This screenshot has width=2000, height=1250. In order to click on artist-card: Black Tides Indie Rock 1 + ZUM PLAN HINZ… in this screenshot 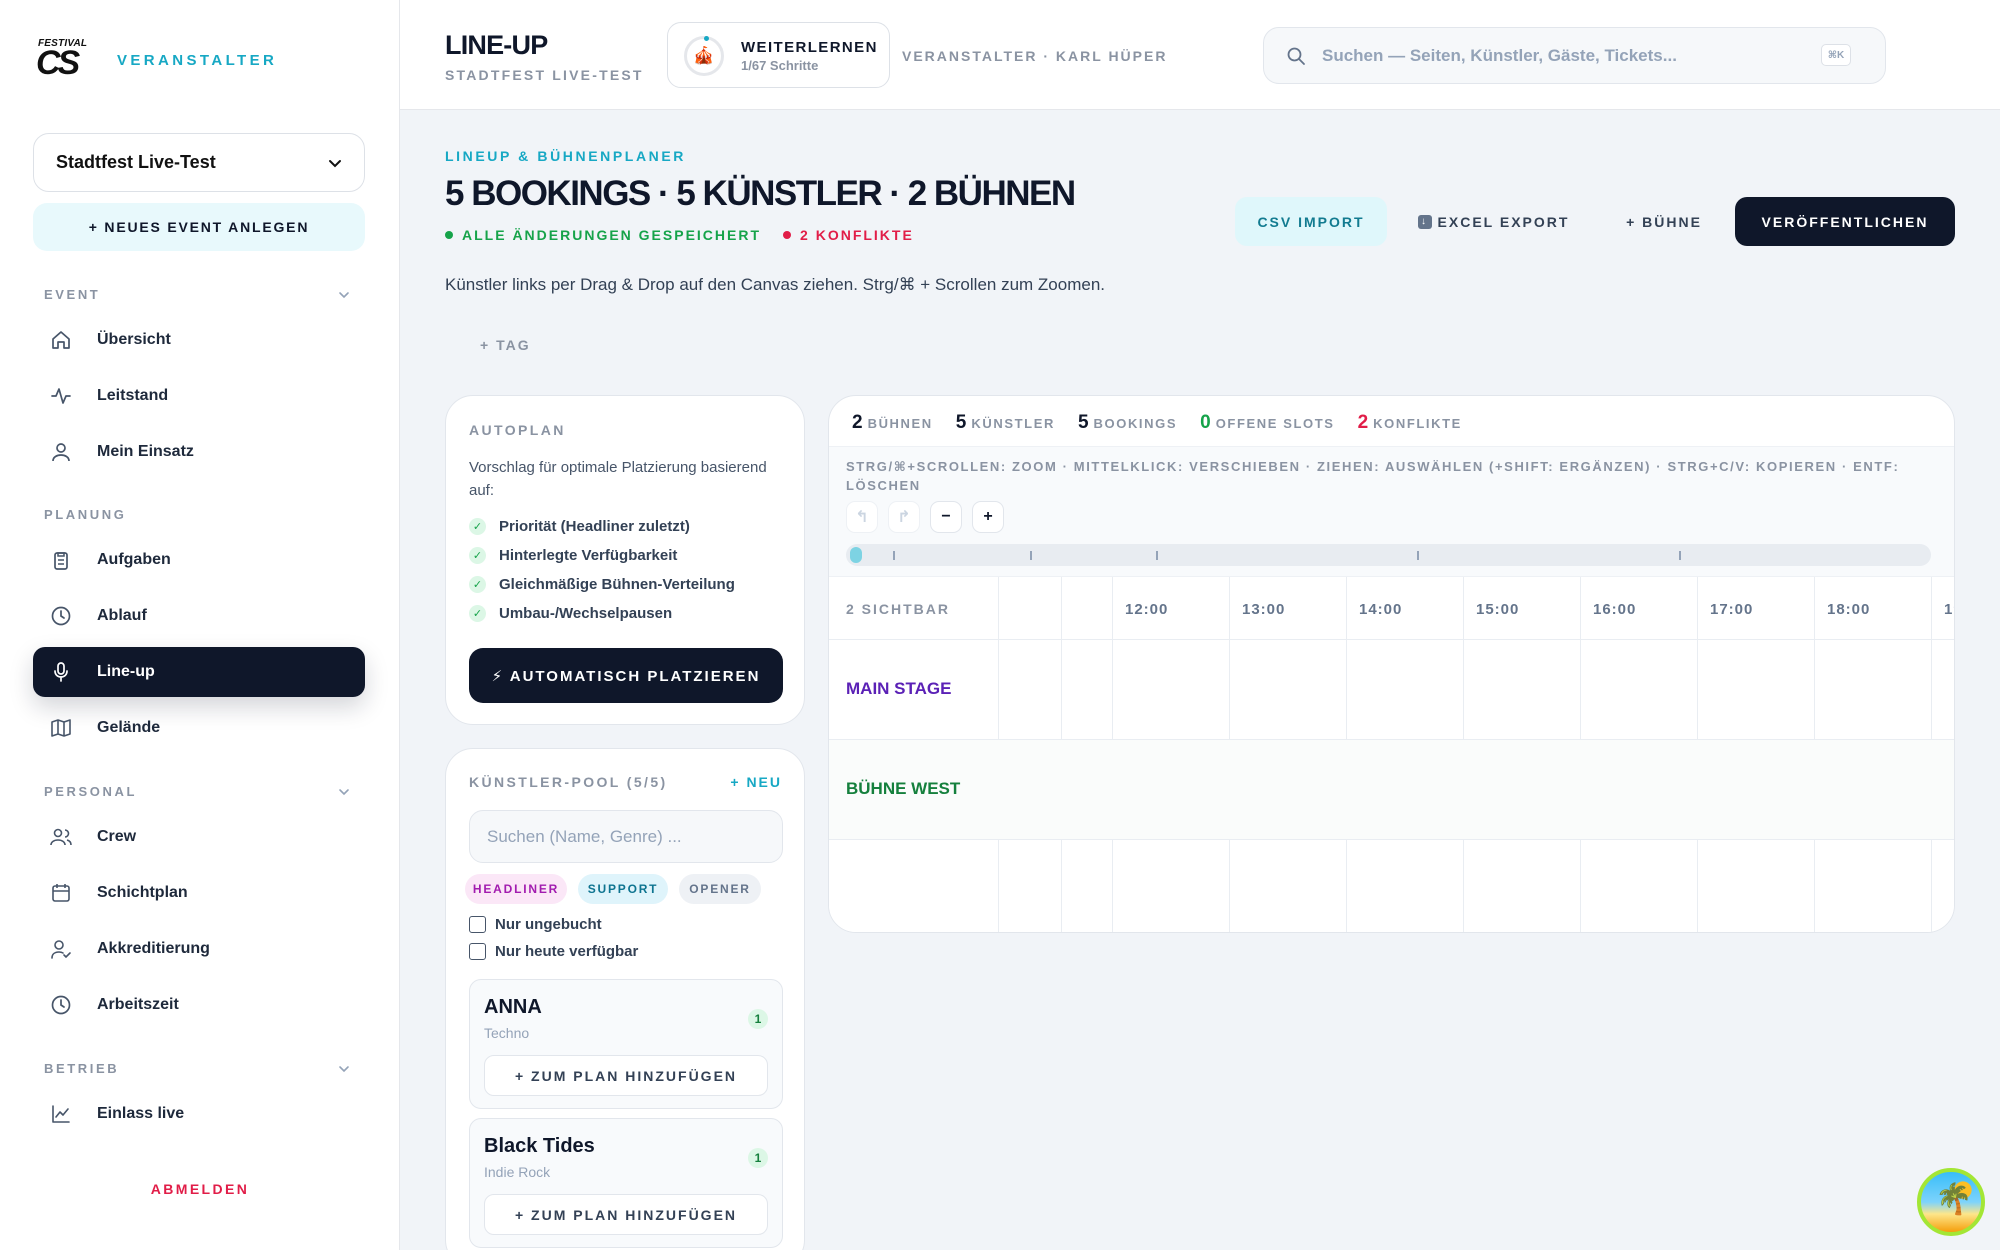, I will do `click(626, 1183)`.